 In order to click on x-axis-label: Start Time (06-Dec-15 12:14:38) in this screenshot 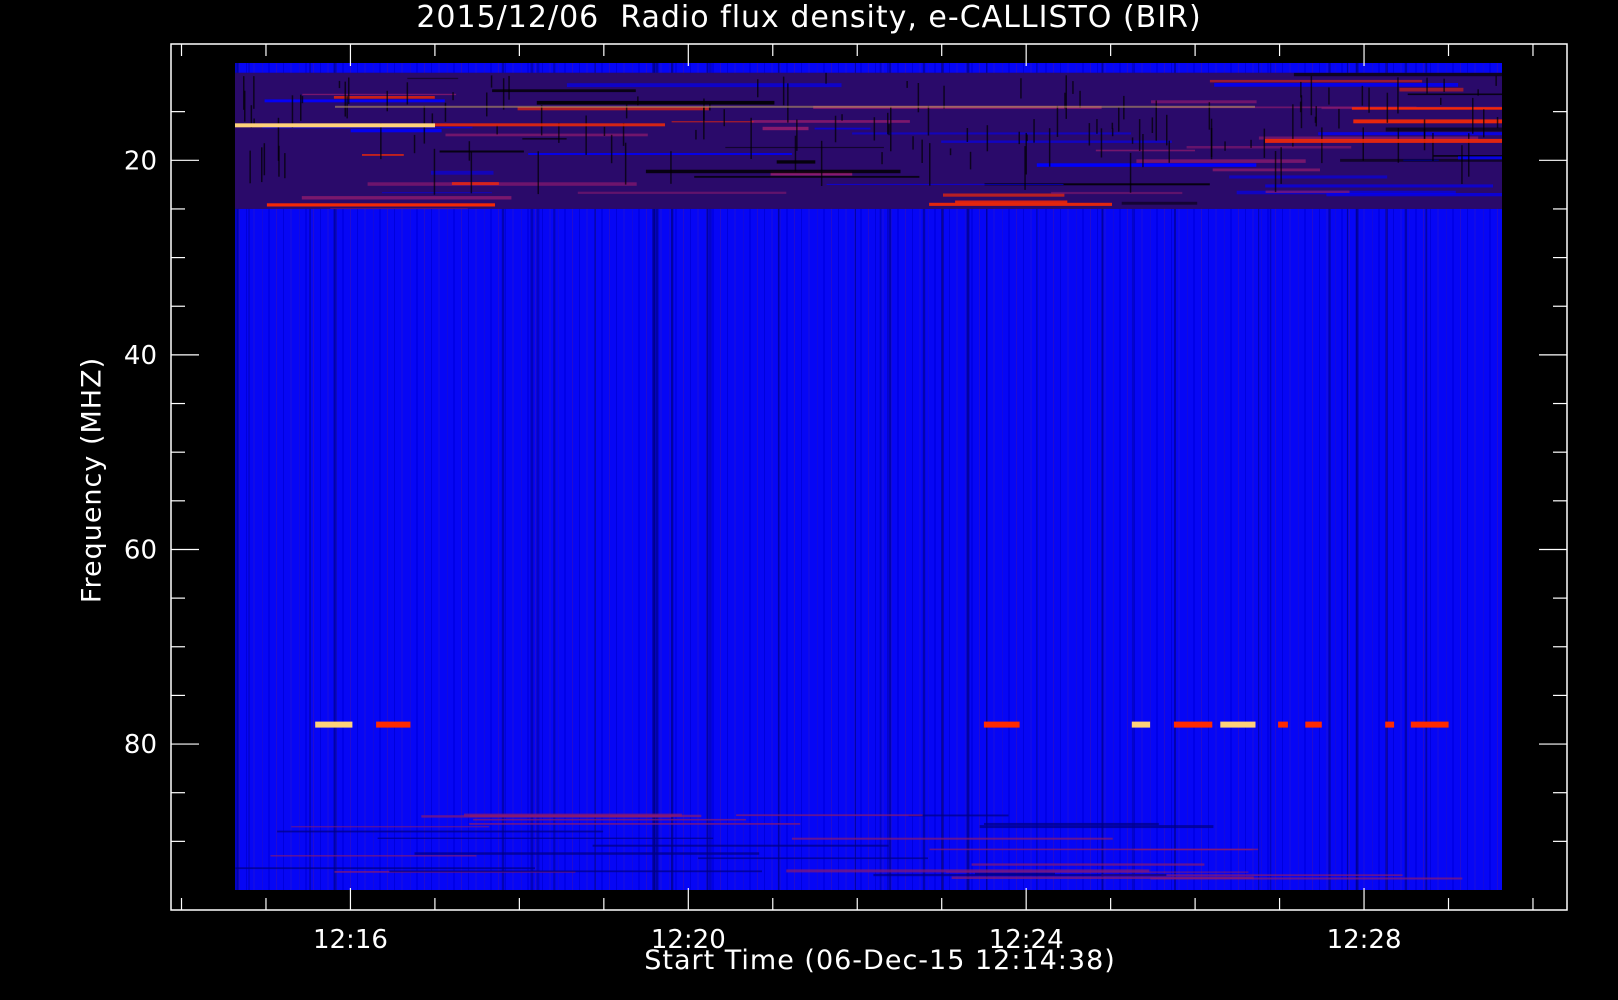, I will do `click(880, 960)`.